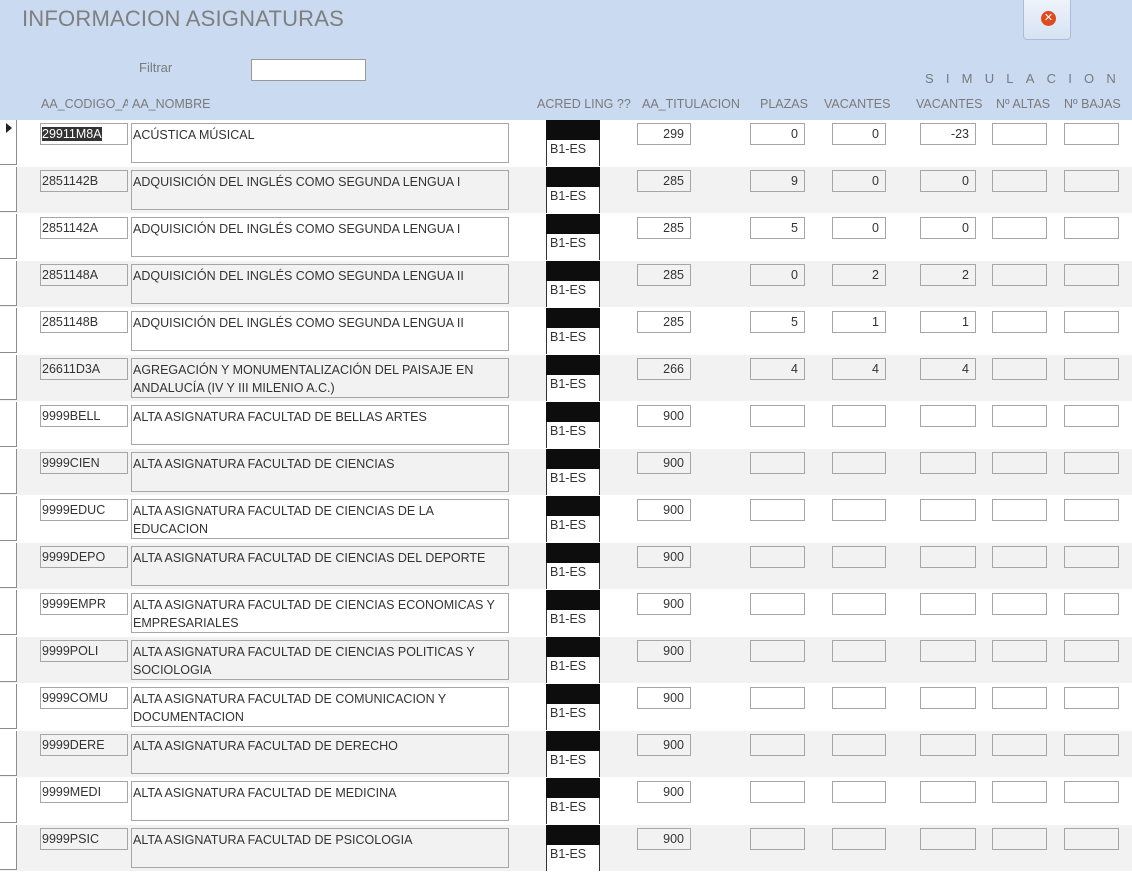 The height and width of the screenshot is (872, 1132). What do you see at coordinates (84, 416) in the screenshot?
I see `code-field: 9999BELL` at bounding box center [84, 416].